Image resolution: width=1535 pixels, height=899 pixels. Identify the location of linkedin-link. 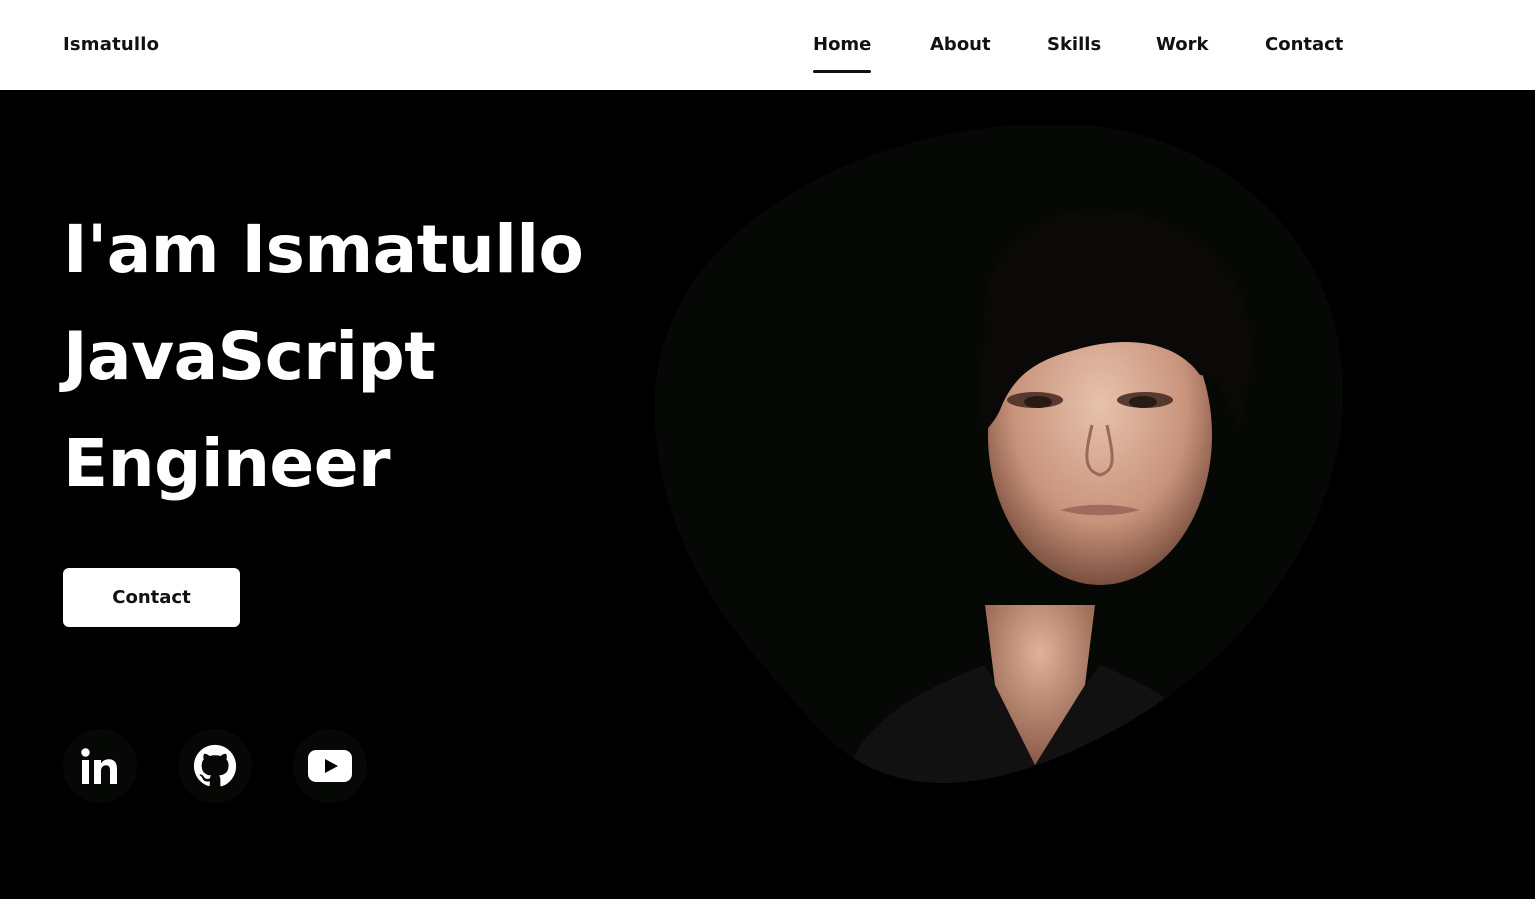
(100, 766).